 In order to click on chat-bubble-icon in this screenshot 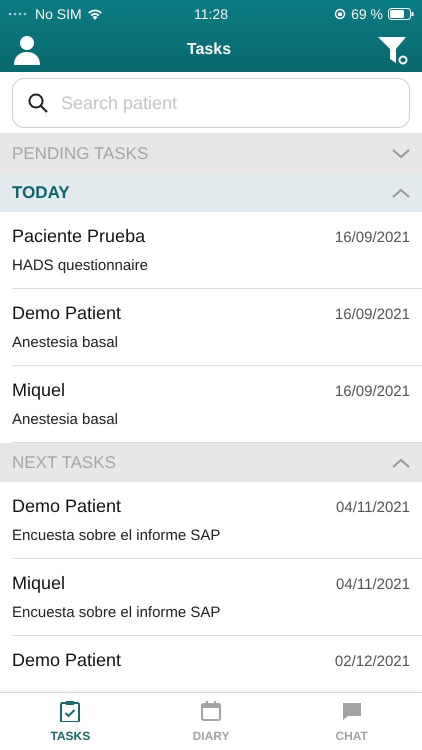, I will do `click(351, 711)`.